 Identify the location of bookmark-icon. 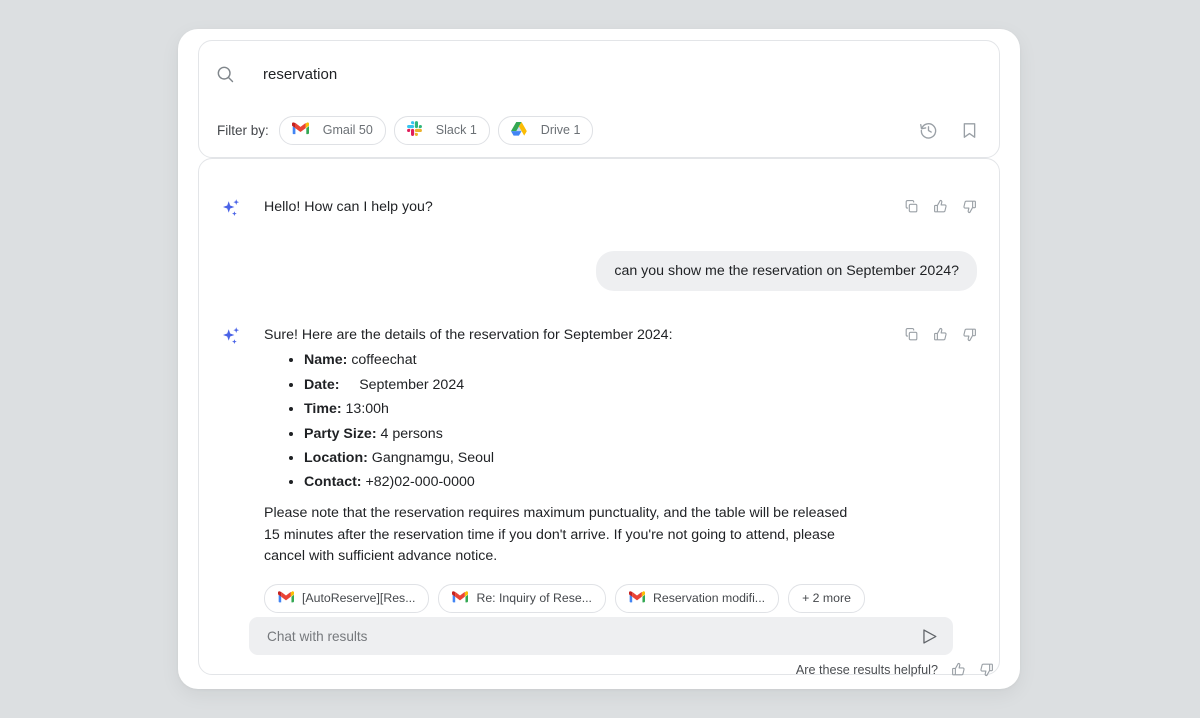
(969, 130).